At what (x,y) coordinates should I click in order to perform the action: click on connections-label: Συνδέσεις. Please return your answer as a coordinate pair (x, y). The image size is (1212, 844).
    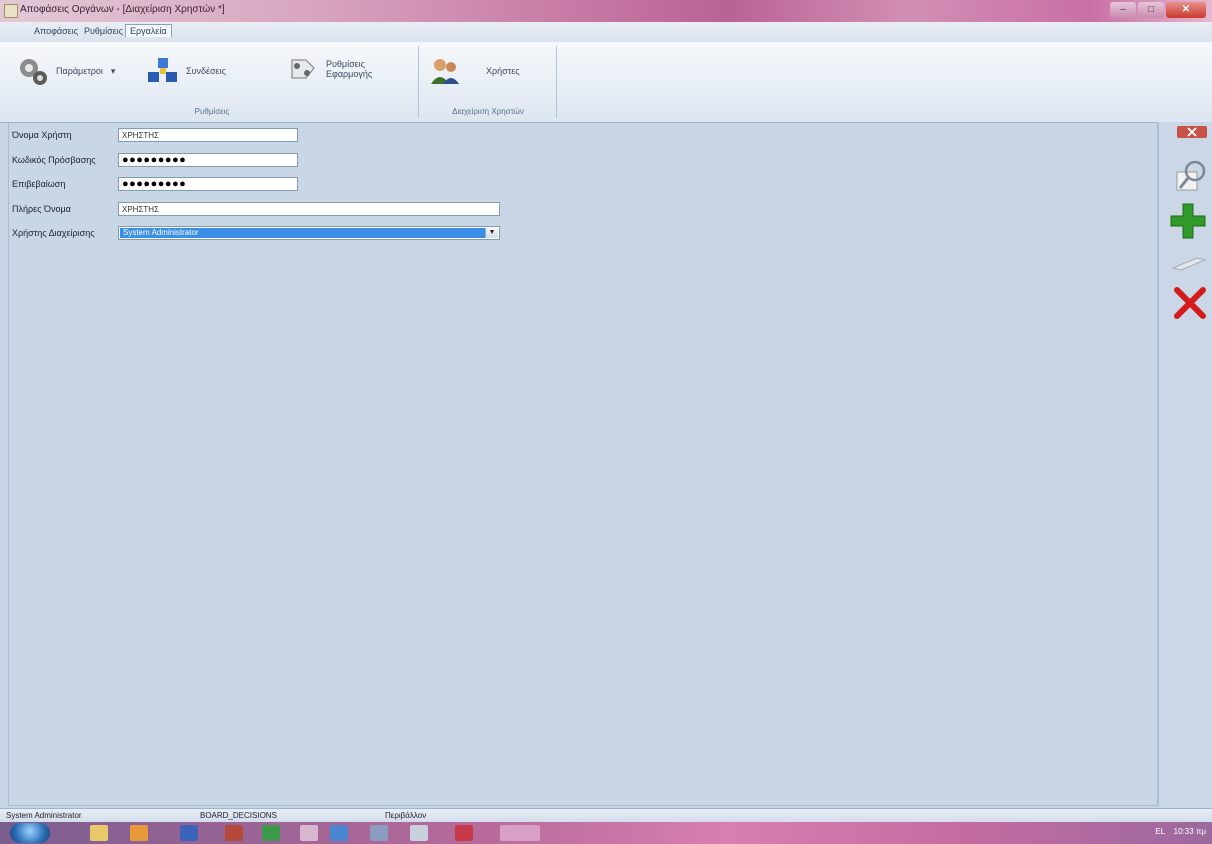
    Looking at the image, I should click on (206, 71).